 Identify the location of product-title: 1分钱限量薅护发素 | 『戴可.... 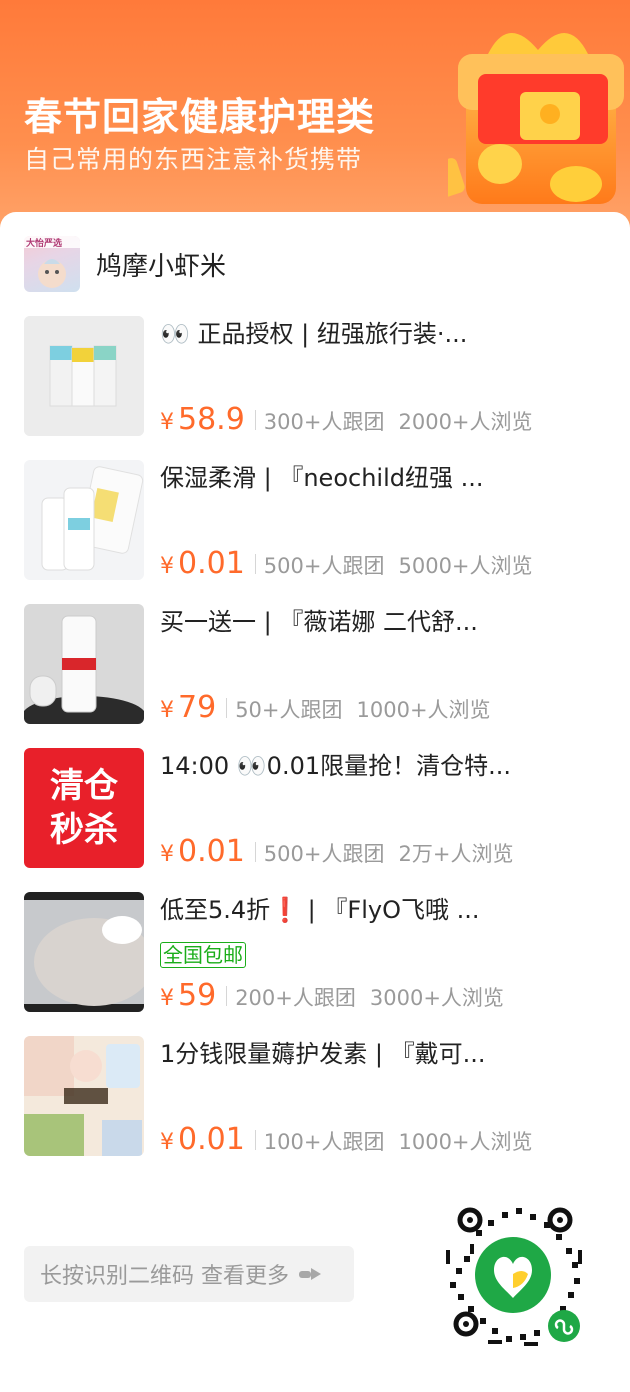
(323, 1054).